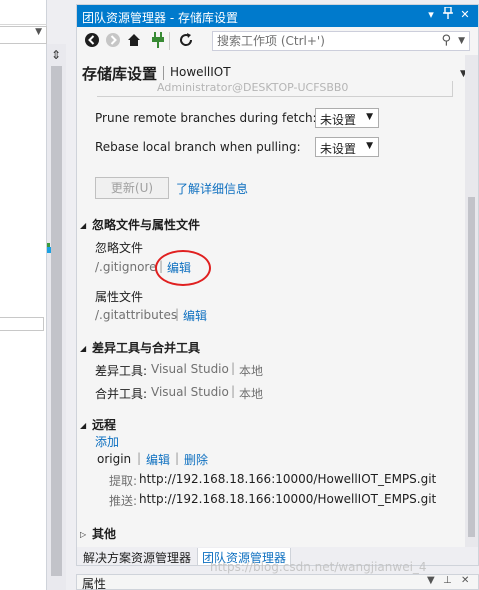 This screenshot has height=590, width=479. I want to click on properties-title: 属性, so click(94, 583).